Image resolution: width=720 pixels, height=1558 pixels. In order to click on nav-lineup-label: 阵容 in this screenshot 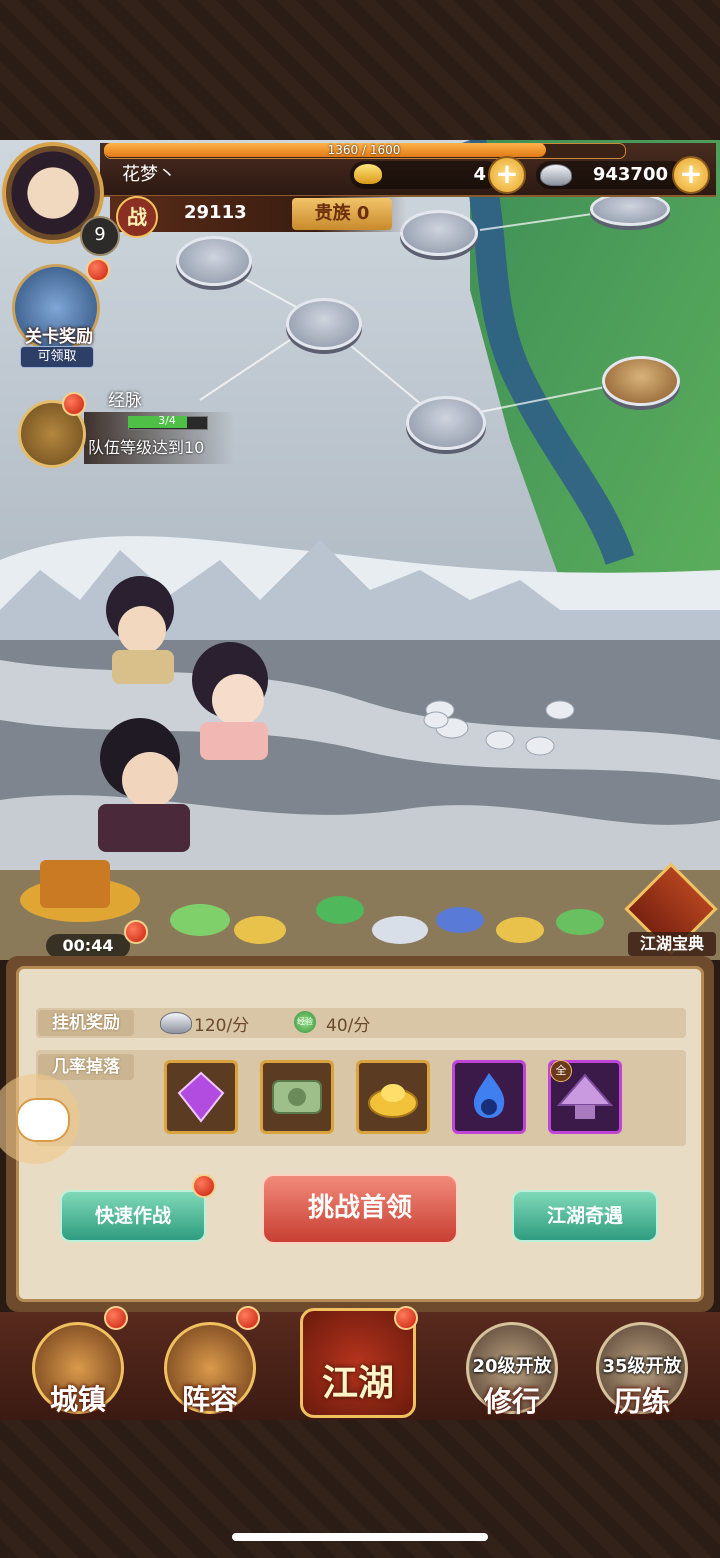, I will do `click(210, 1398)`.